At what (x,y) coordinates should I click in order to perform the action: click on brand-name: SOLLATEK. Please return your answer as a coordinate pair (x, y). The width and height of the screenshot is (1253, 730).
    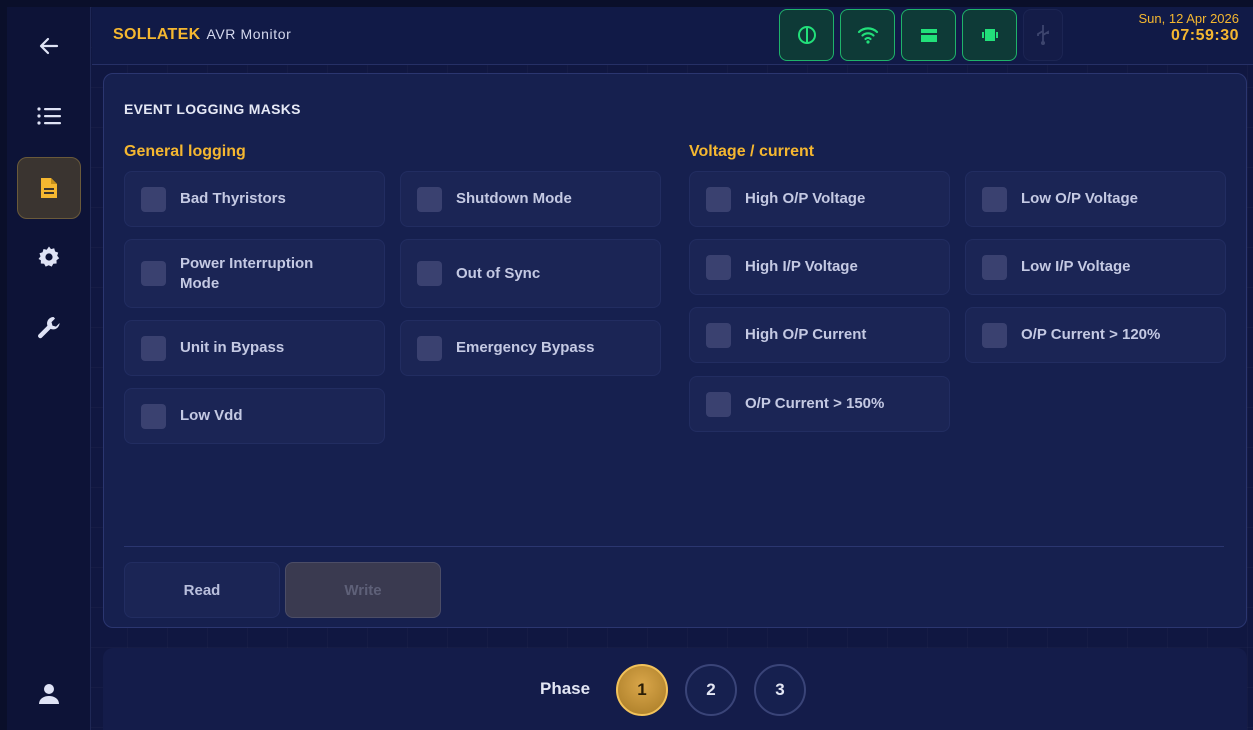
    Looking at the image, I should click on (157, 34).